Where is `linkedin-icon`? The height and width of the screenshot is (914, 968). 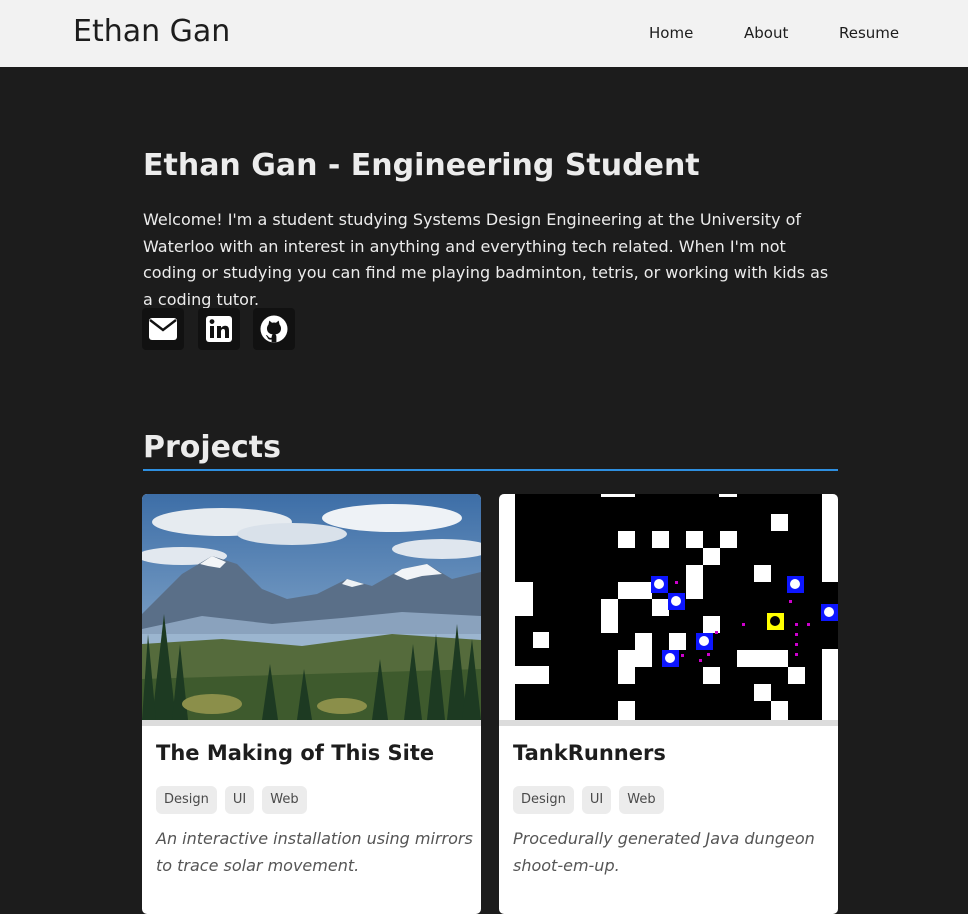 linkedin-icon is located at coordinates (219, 329).